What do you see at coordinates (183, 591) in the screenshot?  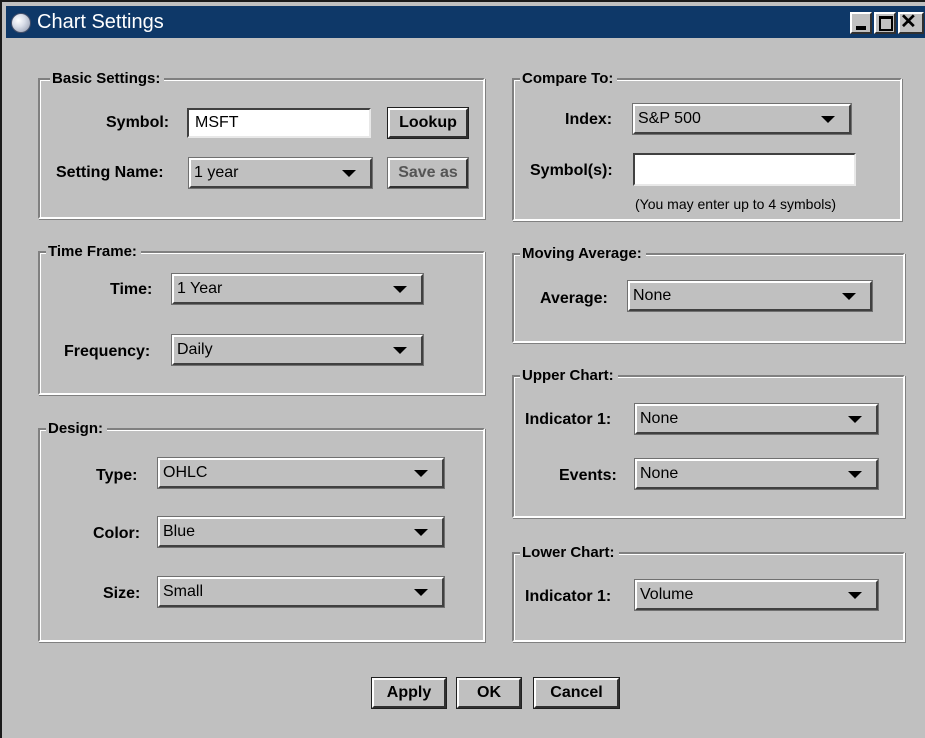 I see `size-value: Small` at bounding box center [183, 591].